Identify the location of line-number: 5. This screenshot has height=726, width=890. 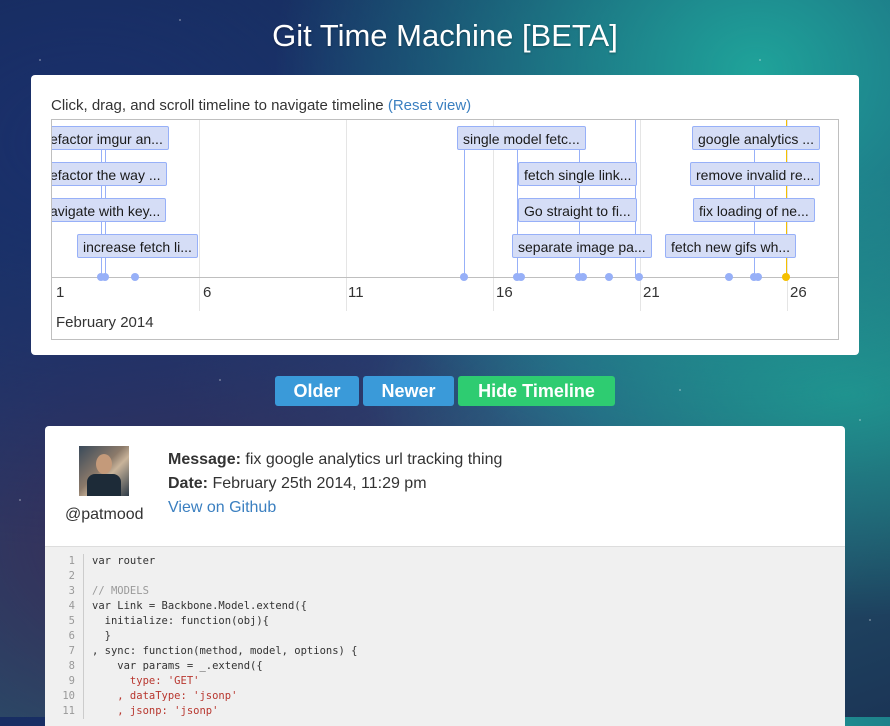
(64, 621).